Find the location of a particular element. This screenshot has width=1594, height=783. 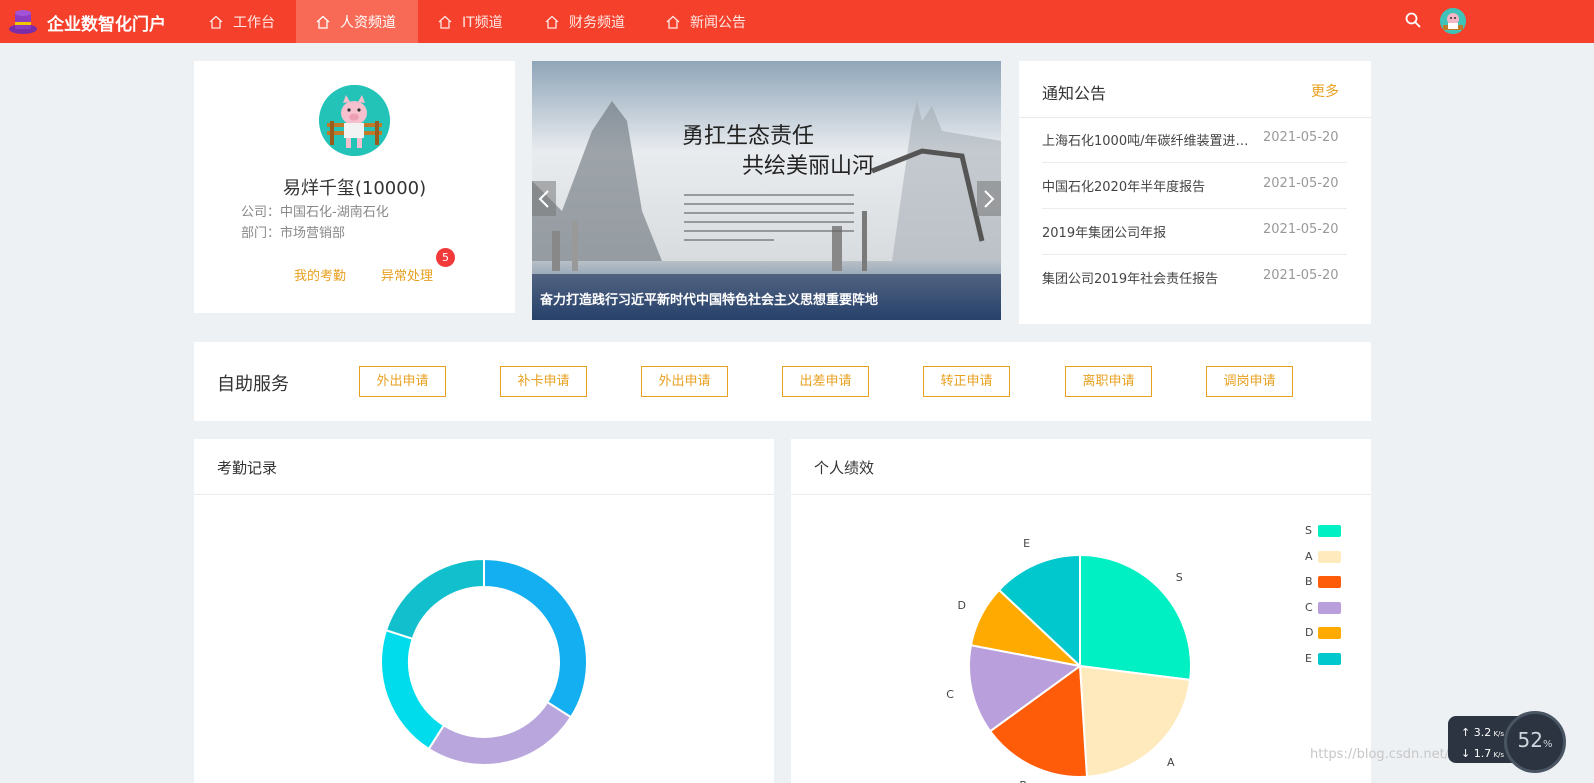

self-service-panel: 自助服务 外出申请 补卡申请 外出申请 出差申请 转正申请 离职申请 调岗申请 is located at coordinates (782, 381).